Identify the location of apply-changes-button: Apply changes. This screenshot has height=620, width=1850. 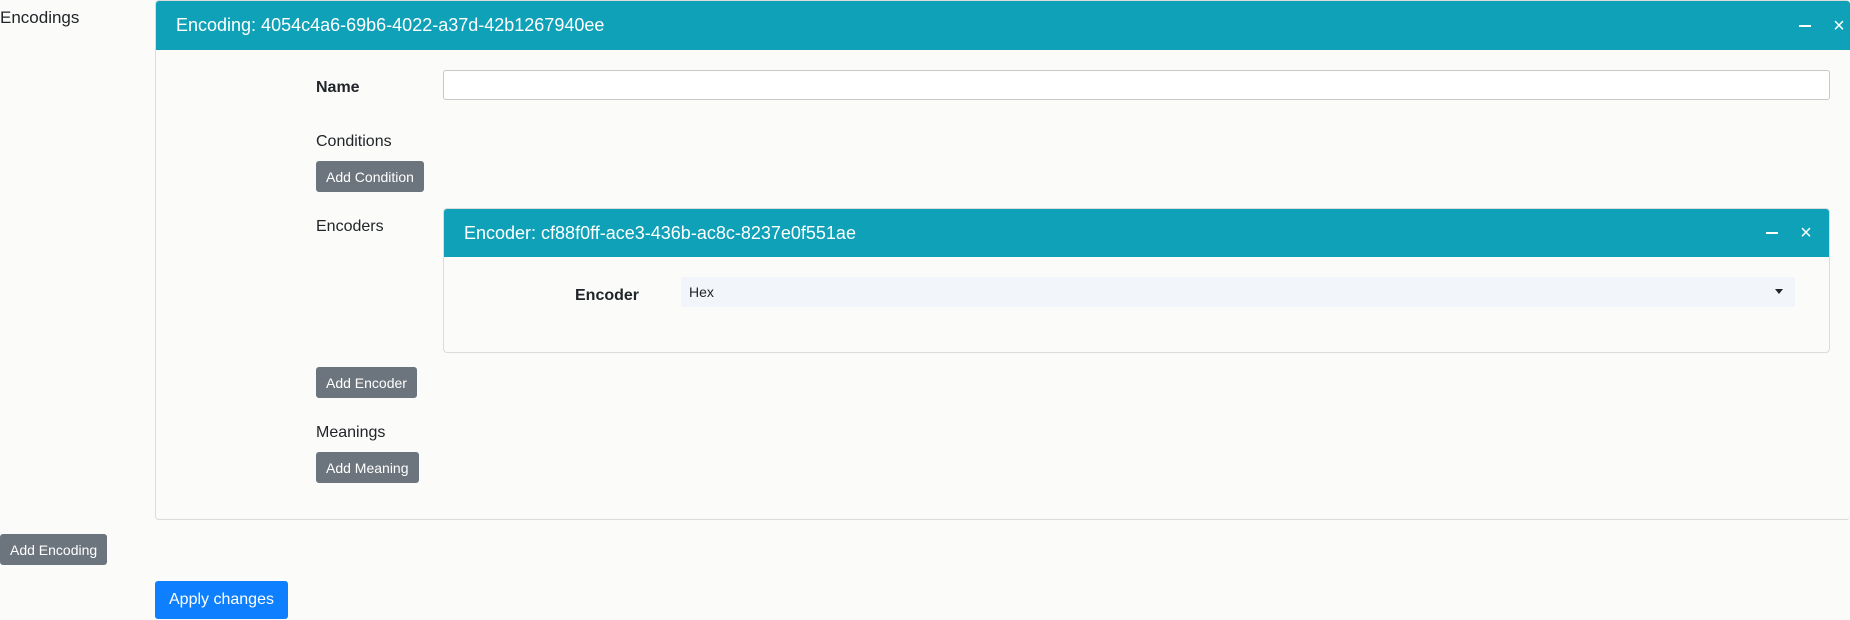
(221, 600).